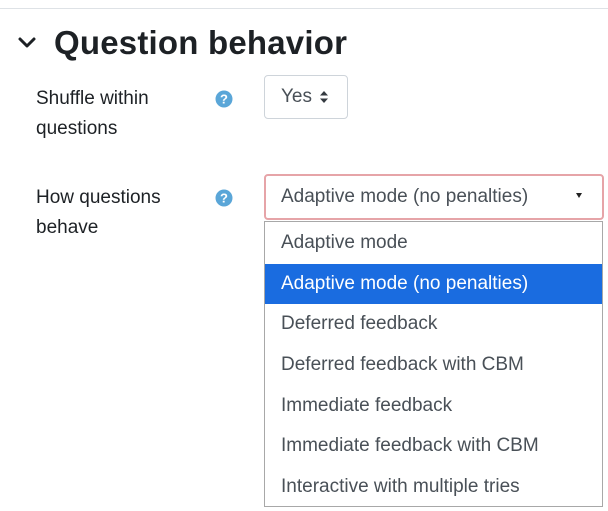  What do you see at coordinates (433, 243) in the screenshot?
I see `dropdown-option: Adaptive mode` at bounding box center [433, 243].